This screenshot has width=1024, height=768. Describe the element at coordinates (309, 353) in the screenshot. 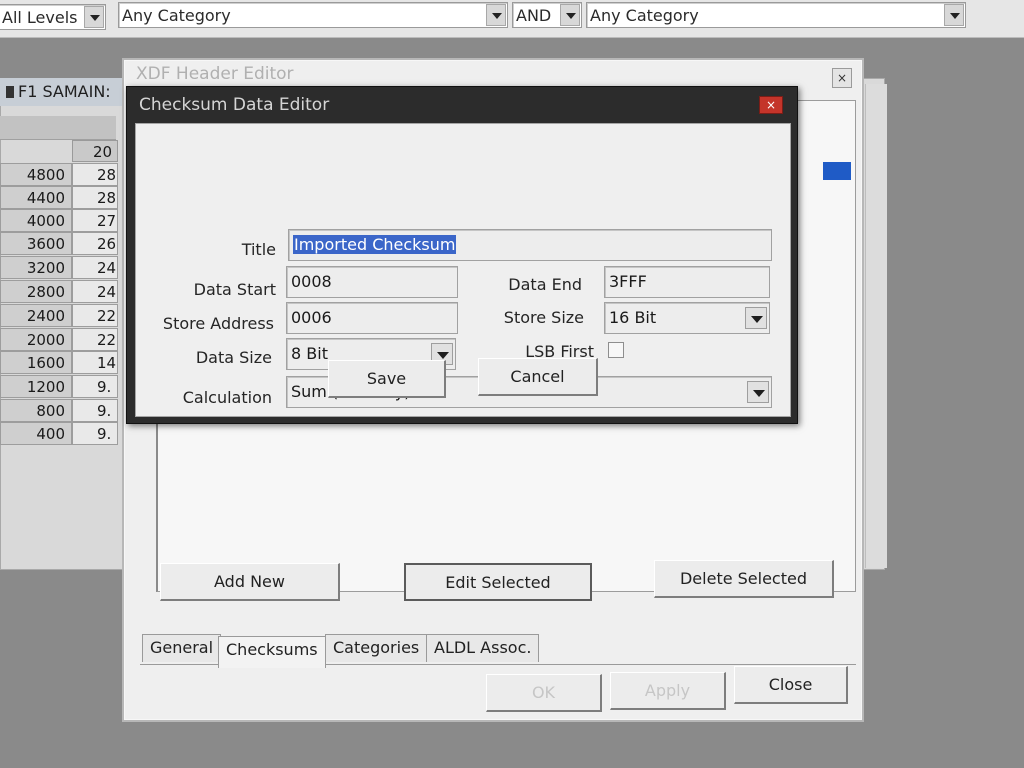

I see `data-size-value: 8 Bit` at that location.